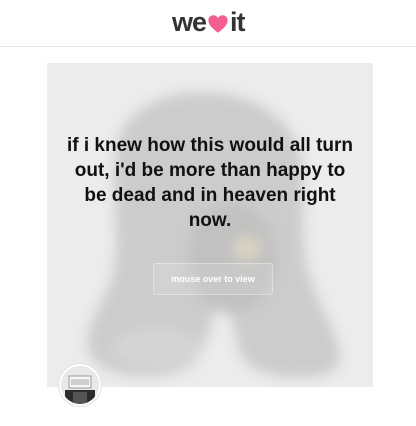 The image size is (416, 426). I want to click on logo-text-it: it, so click(237, 21).